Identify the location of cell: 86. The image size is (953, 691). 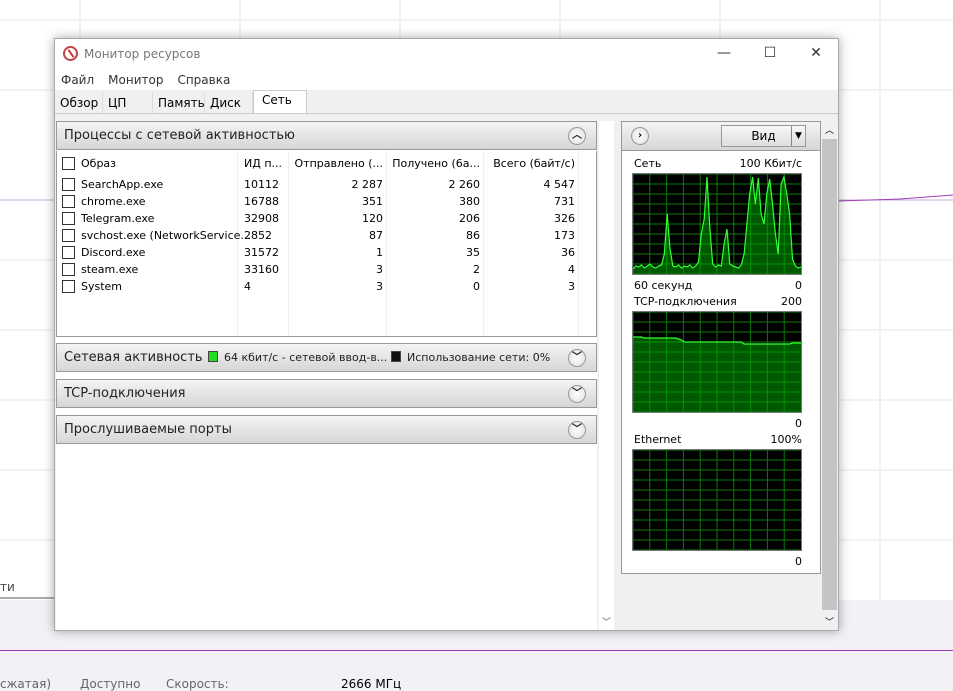
(473, 235).